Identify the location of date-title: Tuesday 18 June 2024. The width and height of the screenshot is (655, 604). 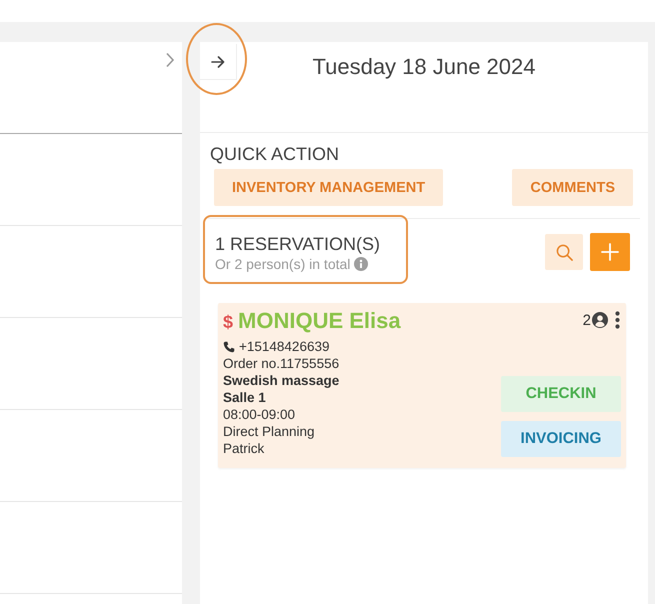
(424, 67).